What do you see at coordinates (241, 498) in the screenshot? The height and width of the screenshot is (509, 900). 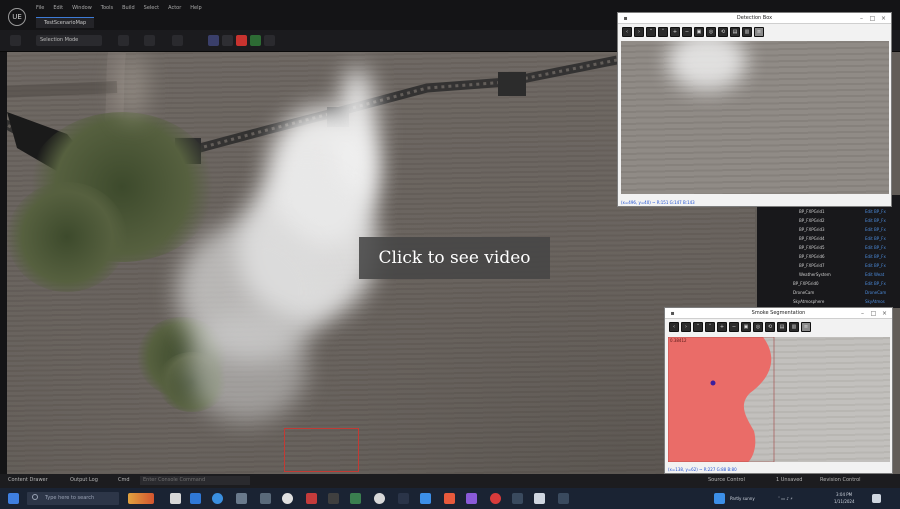 I see `store-icon` at bounding box center [241, 498].